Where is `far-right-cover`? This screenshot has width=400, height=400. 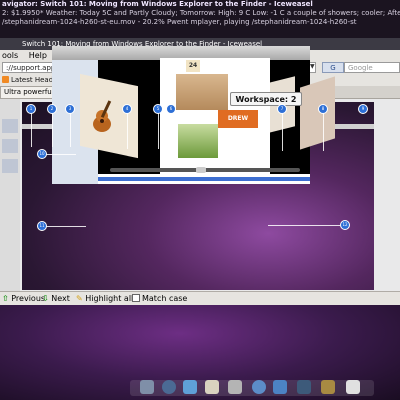
far-right-cover is located at coordinates (317, 113).